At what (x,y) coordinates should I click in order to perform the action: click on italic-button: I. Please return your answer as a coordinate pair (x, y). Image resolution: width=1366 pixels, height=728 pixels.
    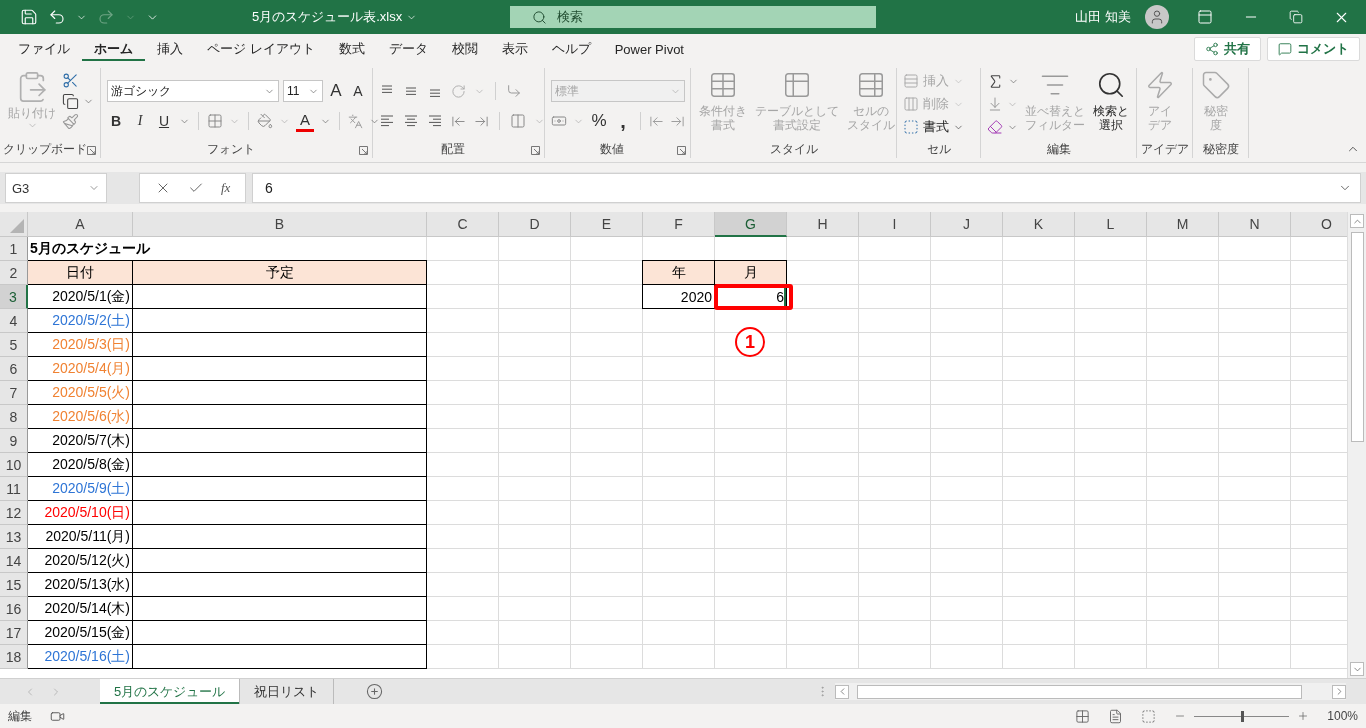
    Looking at the image, I should click on (140, 121).